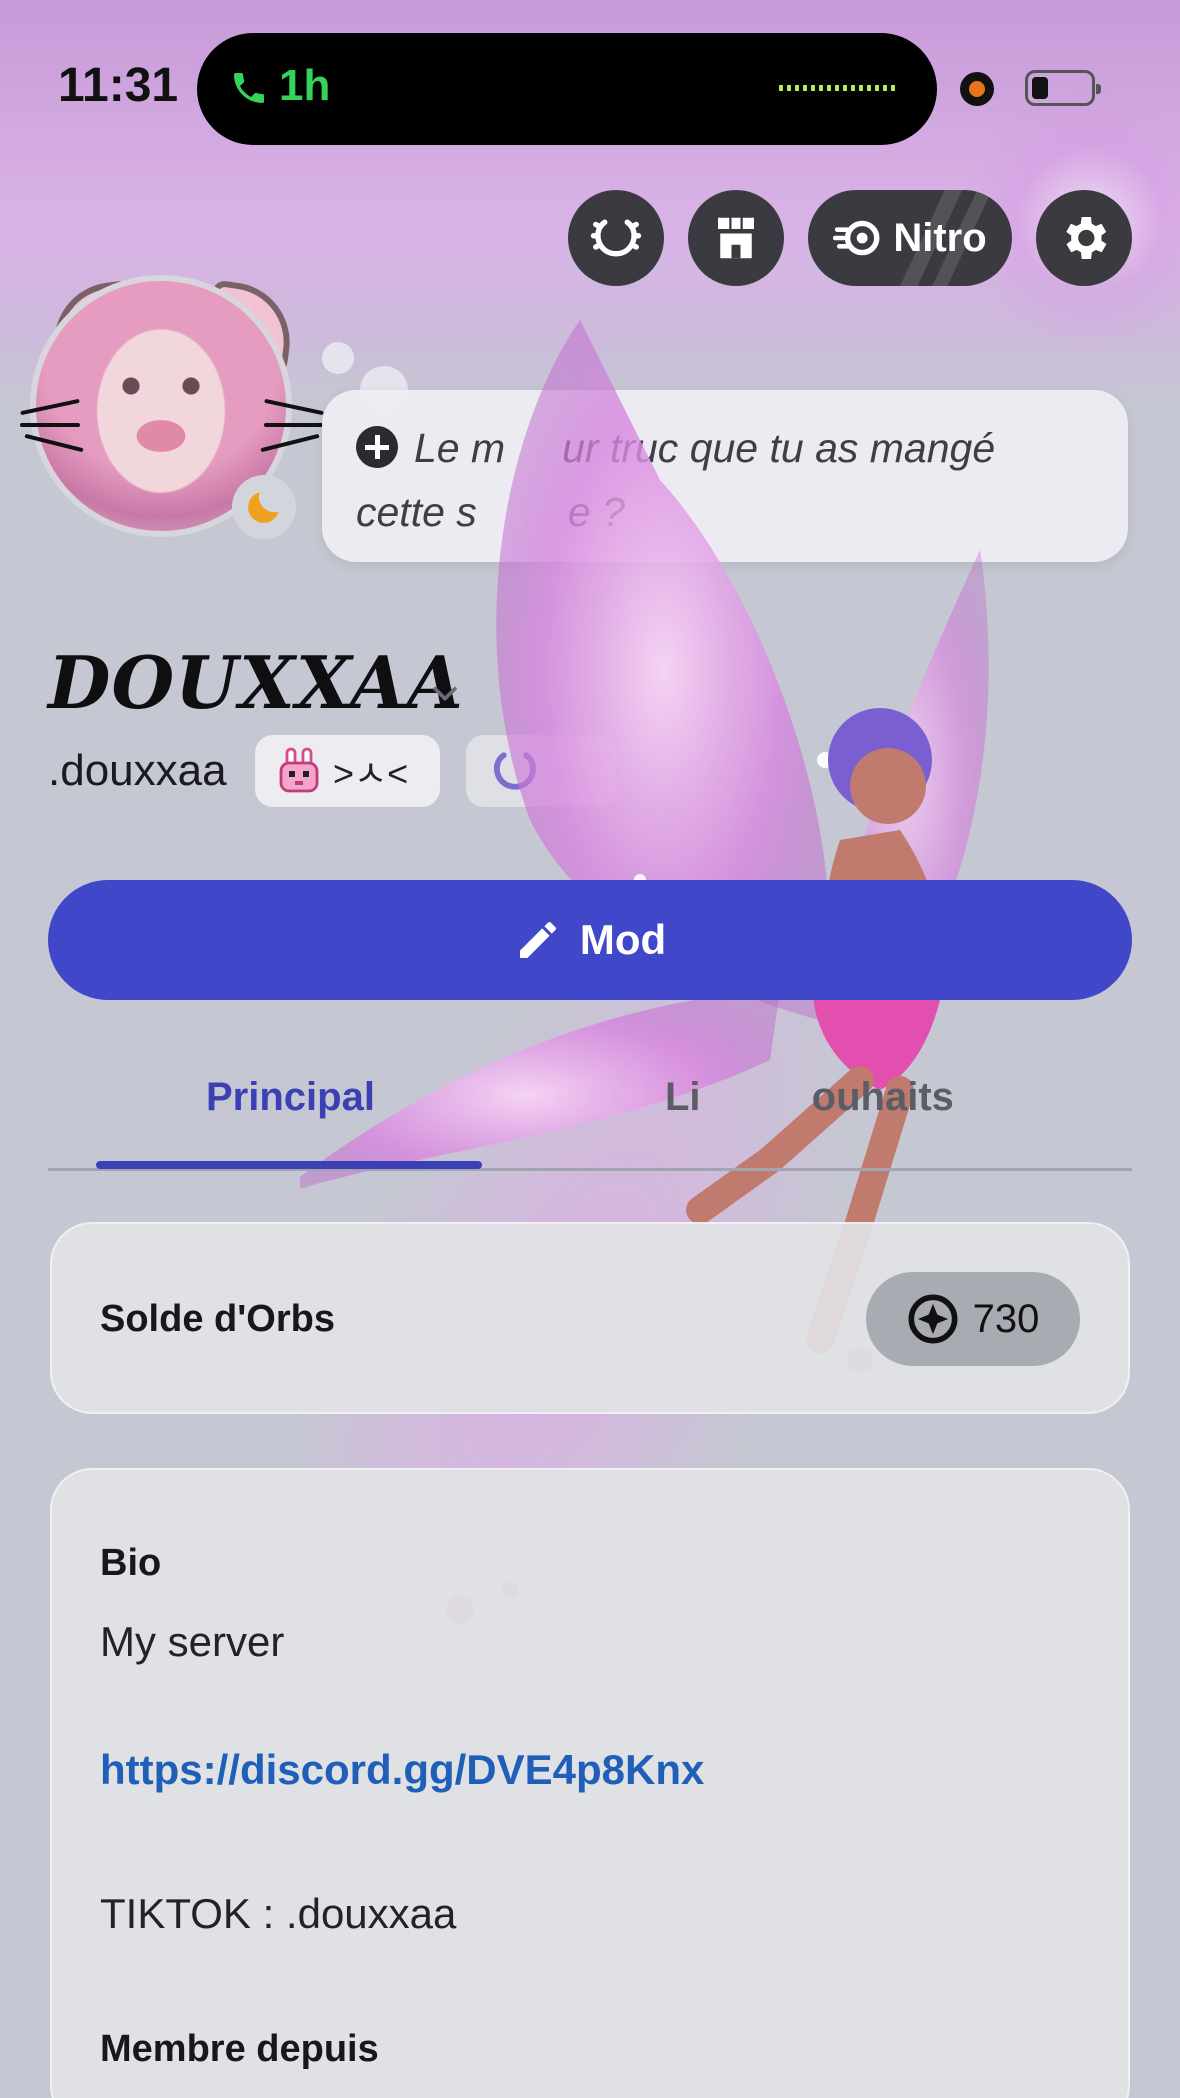 The image size is (1180, 2098). What do you see at coordinates (192, 1641) in the screenshot?
I see `bio-line: My server` at bounding box center [192, 1641].